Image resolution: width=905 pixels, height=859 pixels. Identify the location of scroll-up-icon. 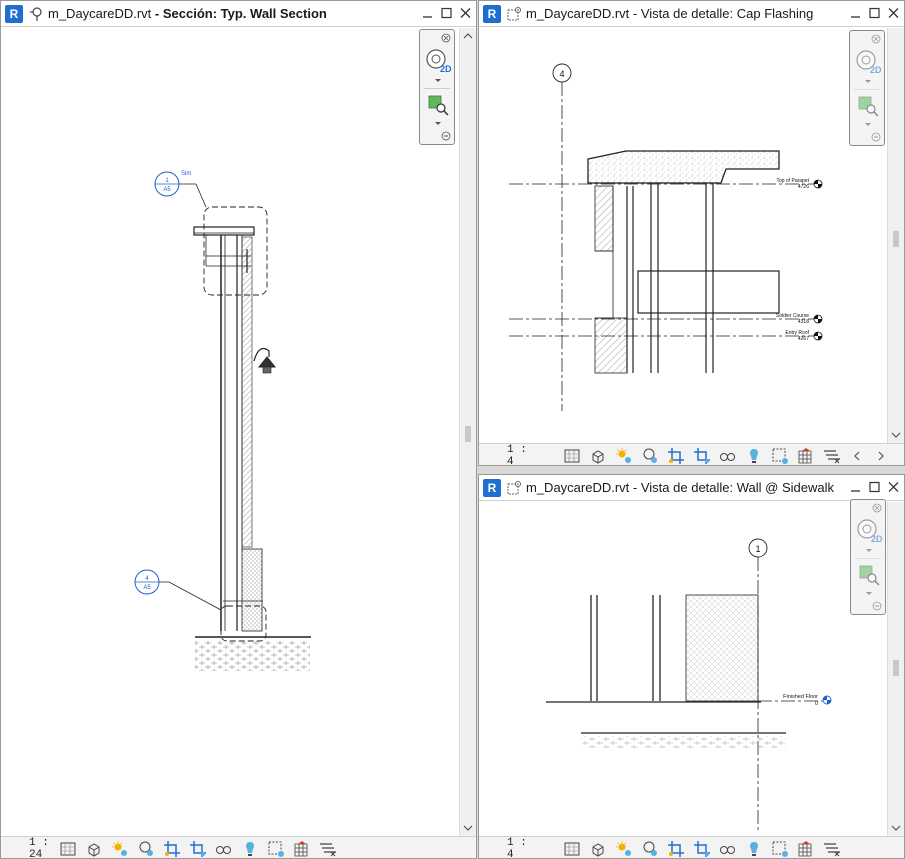
(468, 36).